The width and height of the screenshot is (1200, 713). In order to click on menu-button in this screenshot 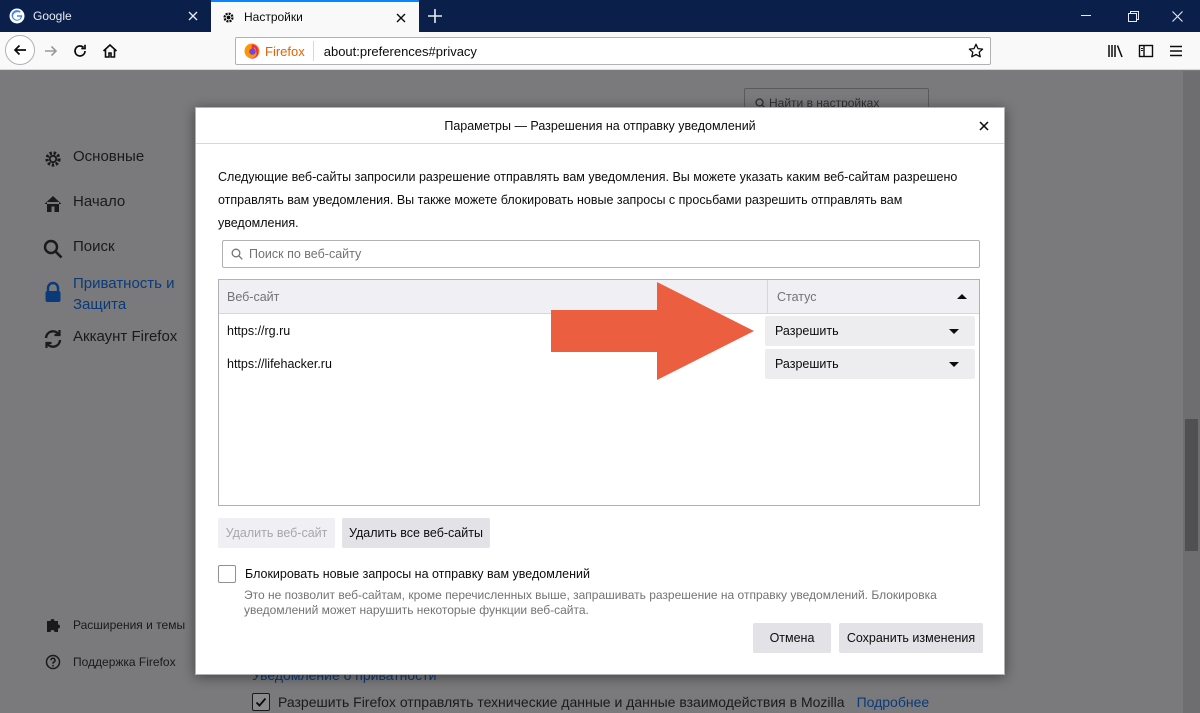, I will do `click(1176, 51)`.